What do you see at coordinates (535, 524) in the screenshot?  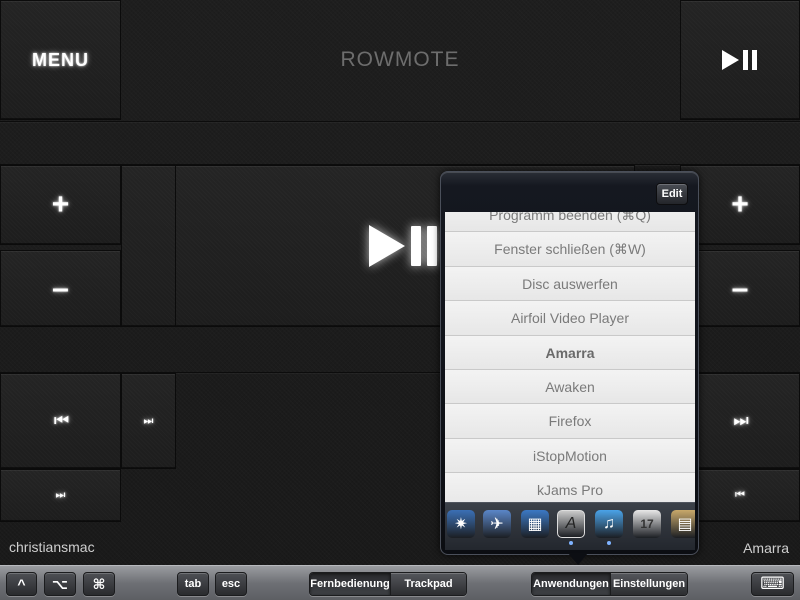 I see `finder-icon: ▦` at bounding box center [535, 524].